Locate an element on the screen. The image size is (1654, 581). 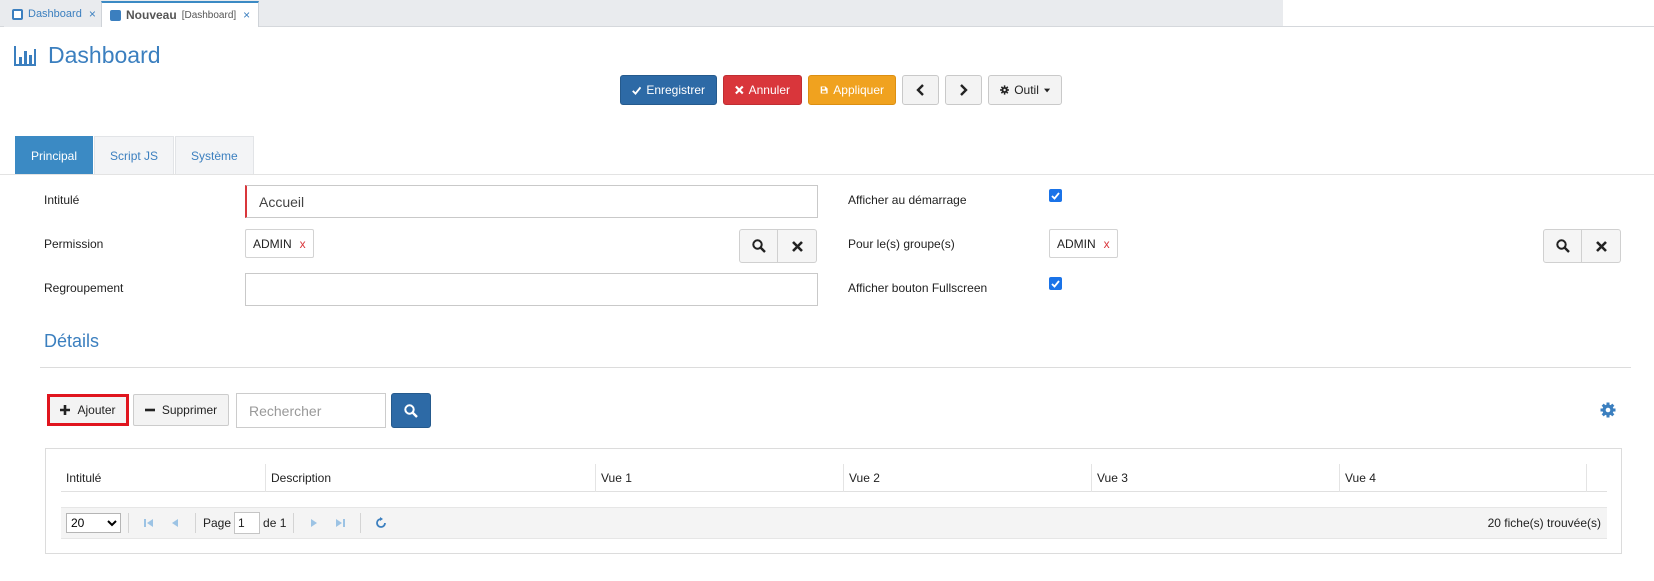
details-divider is located at coordinates (835, 367).